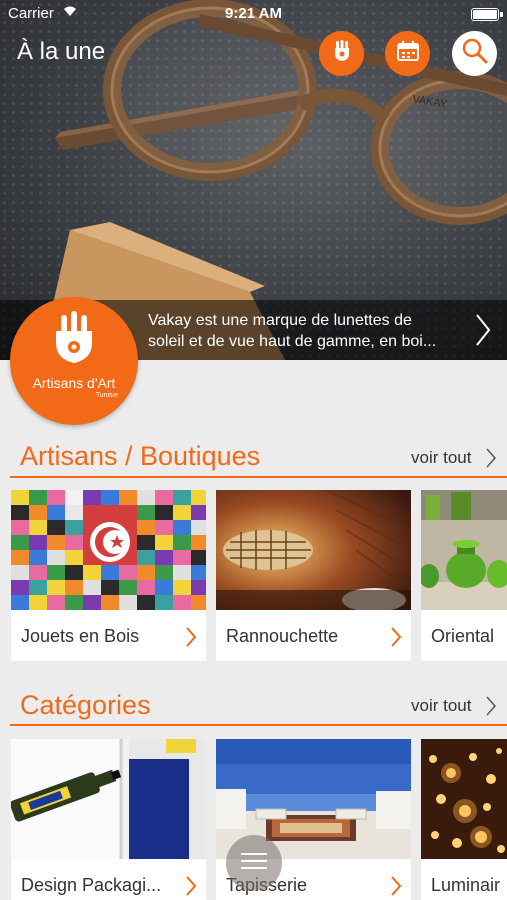 The height and width of the screenshot is (900, 507). Describe the element at coordinates (74, 383) in the screenshot. I see `logo-name: Artisans d'Art` at that location.